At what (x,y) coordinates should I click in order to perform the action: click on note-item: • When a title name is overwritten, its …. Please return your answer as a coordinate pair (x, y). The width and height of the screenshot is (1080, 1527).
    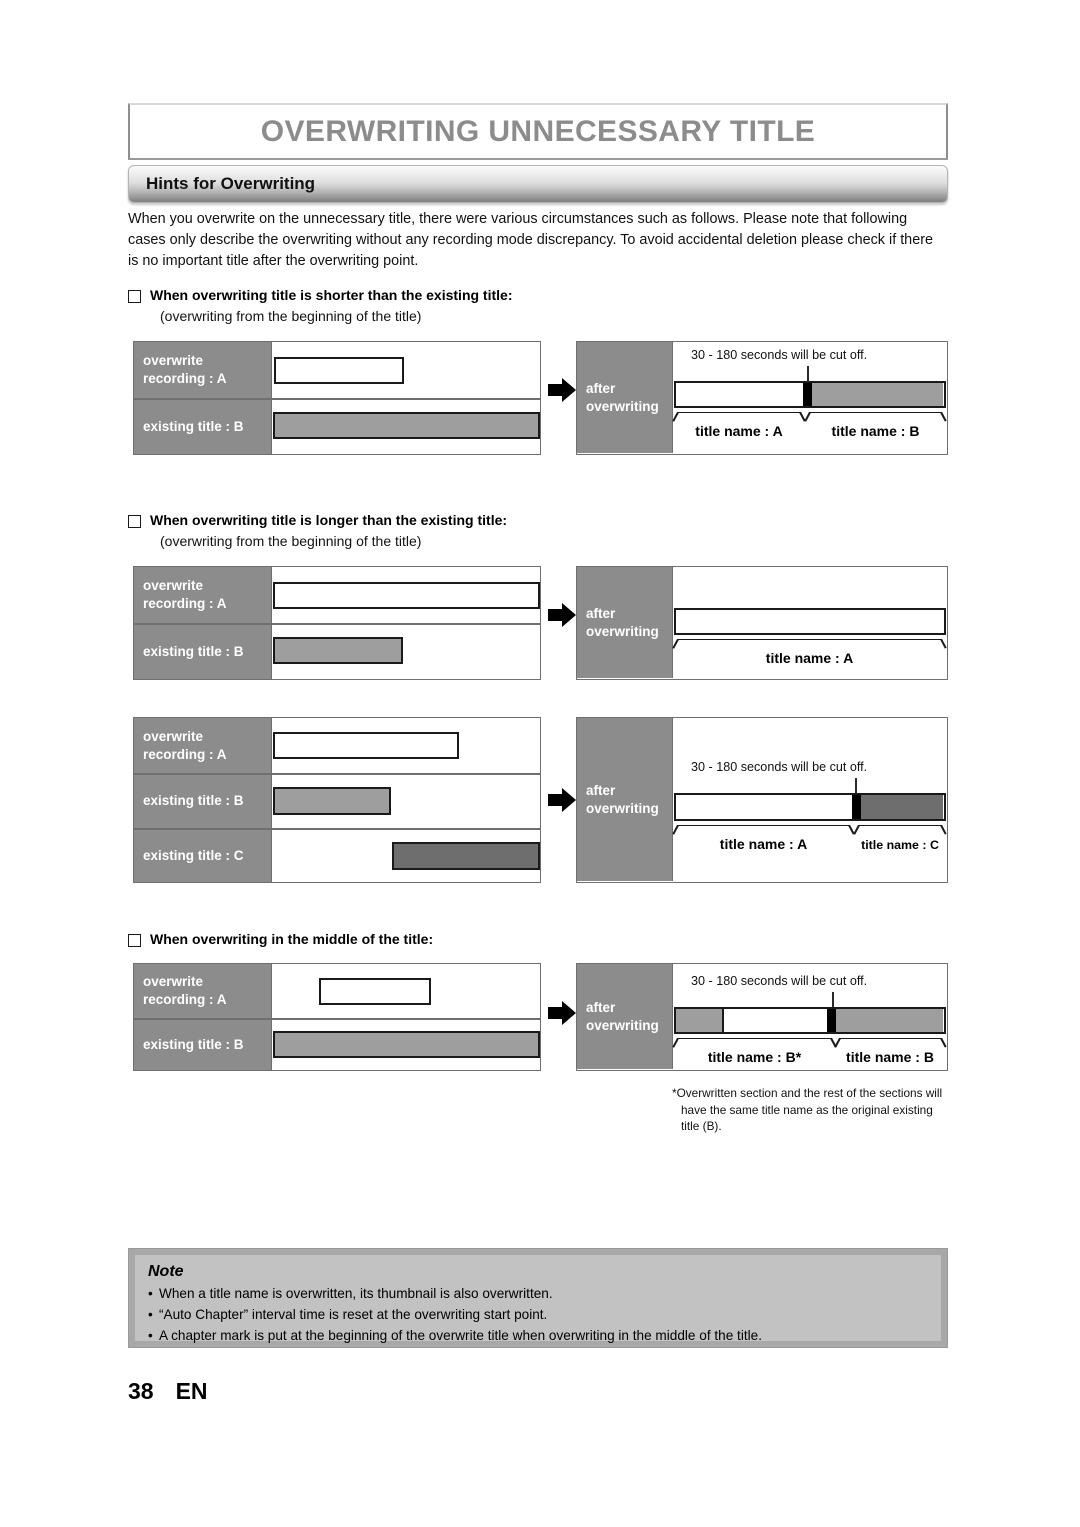
    Looking at the image, I should click on (538, 1293).